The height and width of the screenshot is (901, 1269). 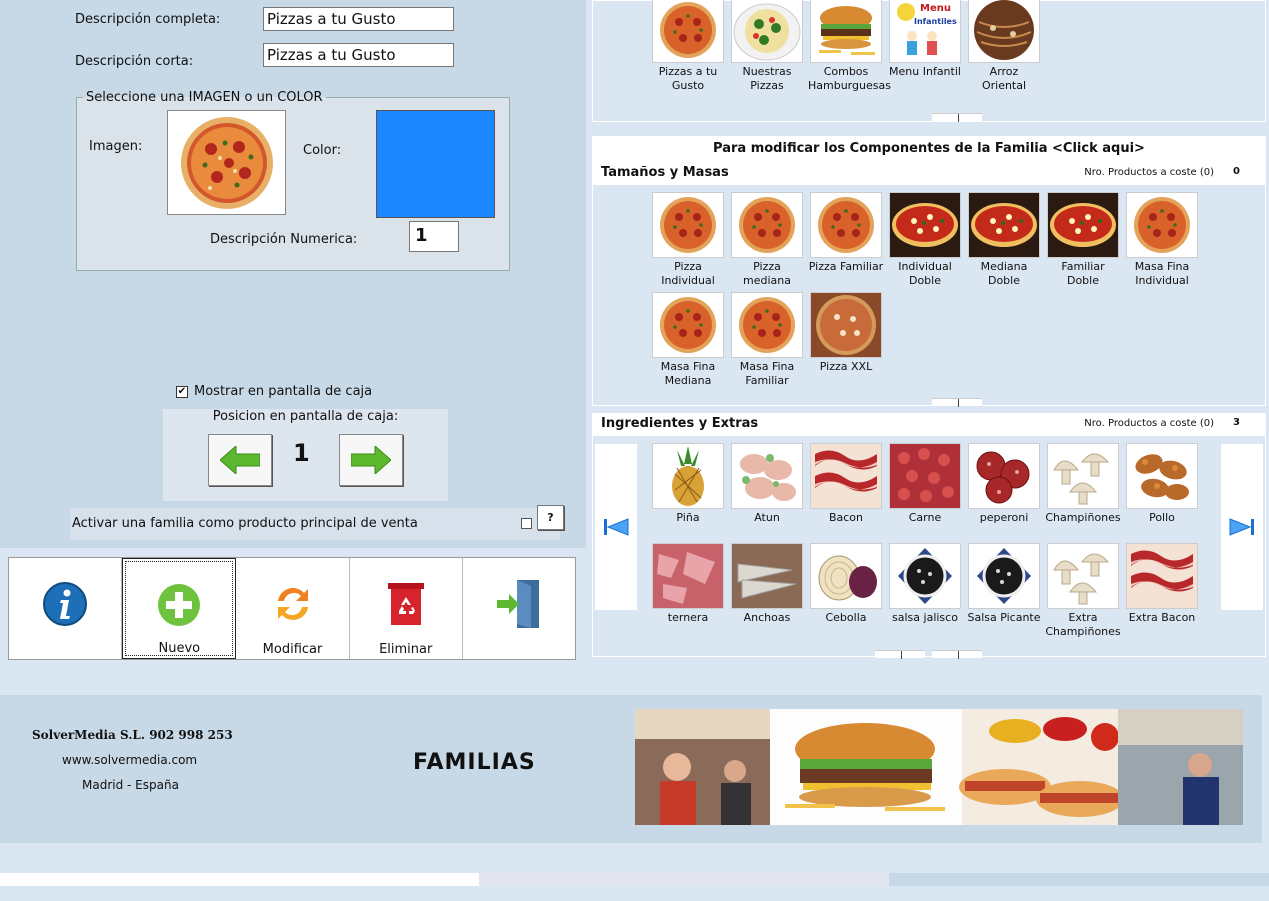 What do you see at coordinates (435, 164) in the screenshot?
I see `color-swatch` at bounding box center [435, 164].